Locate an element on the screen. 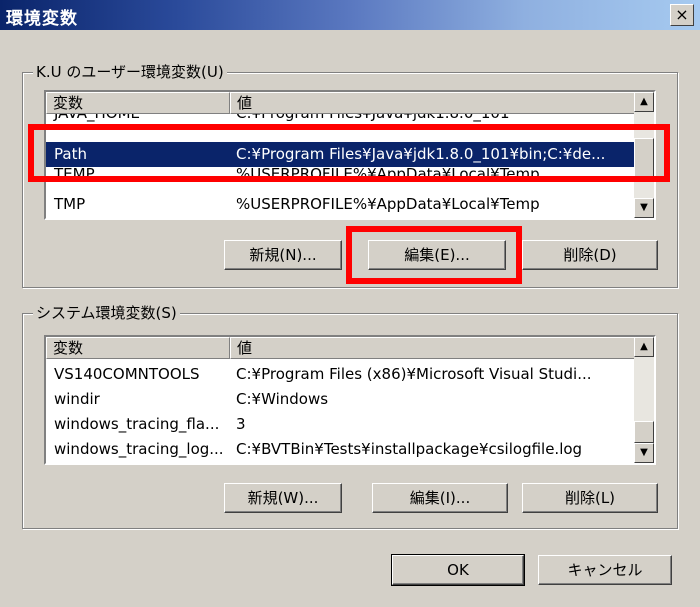 This screenshot has width=700, height=607. variable-name: TMP is located at coordinates (70, 204).